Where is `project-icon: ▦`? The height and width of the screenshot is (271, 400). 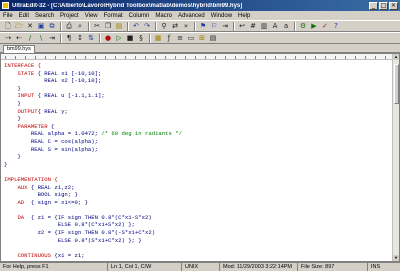
project-icon: ▦ is located at coordinates (158, 38).